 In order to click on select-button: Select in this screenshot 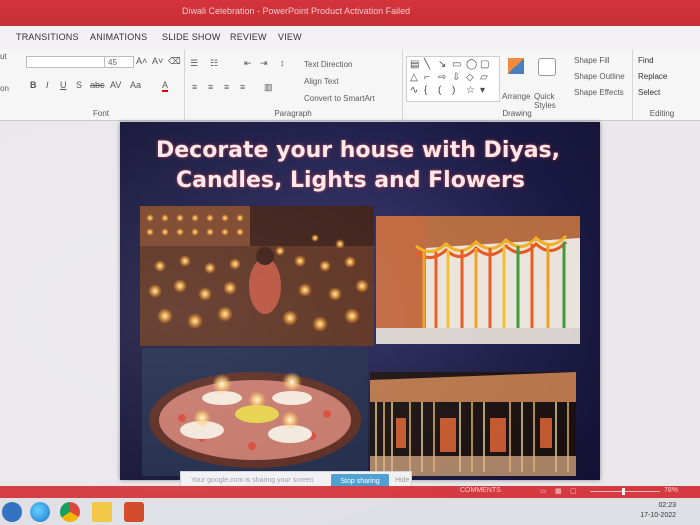, I will do `click(649, 92)`.